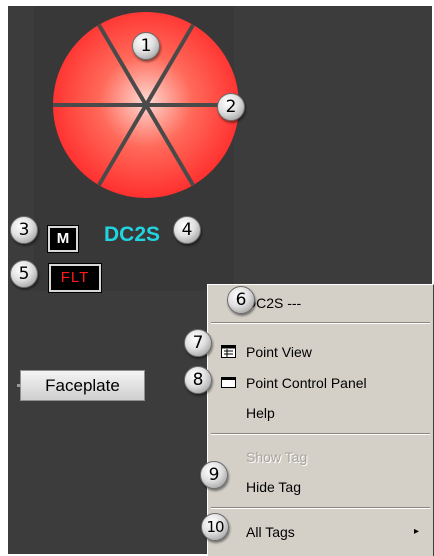 Image resolution: width=434 pixels, height=556 pixels. Describe the element at coordinates (215, 527) in the screenshot. I see `callout-10: 10` at that location.